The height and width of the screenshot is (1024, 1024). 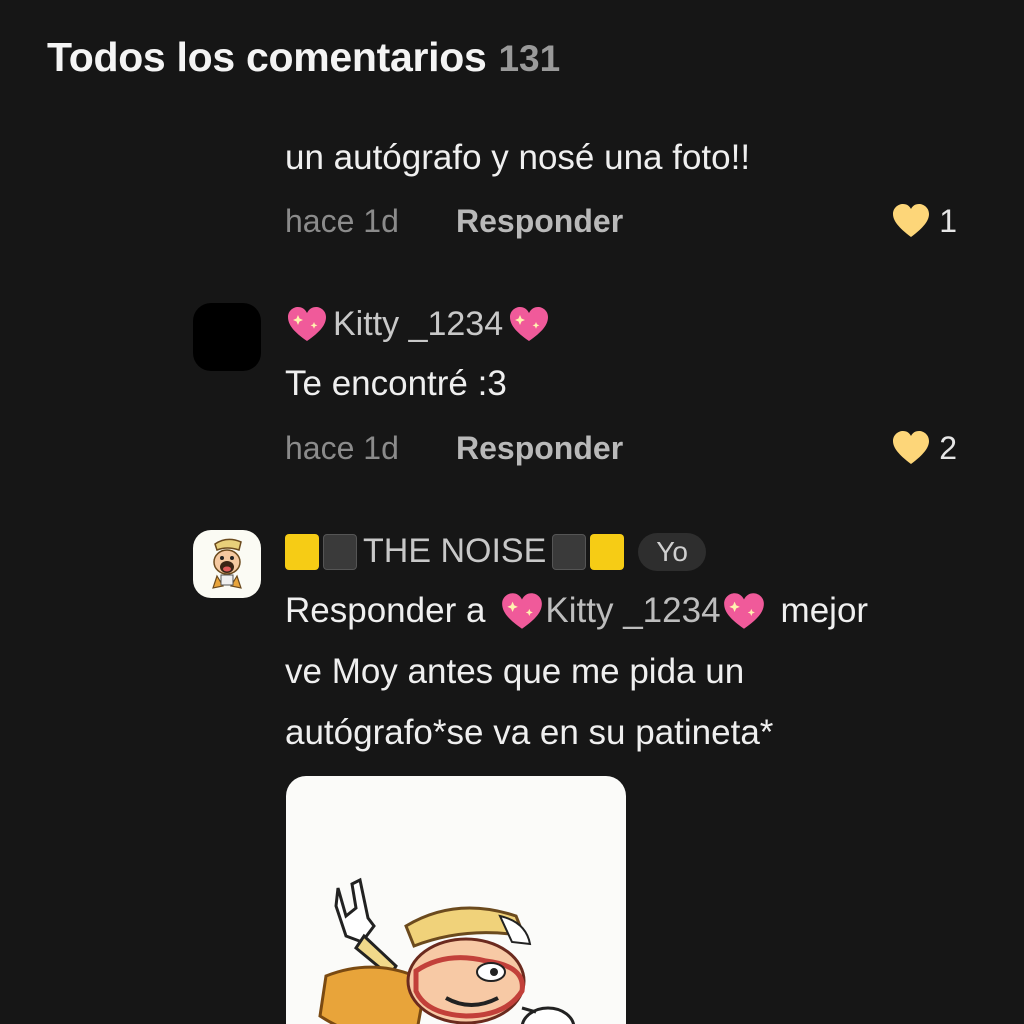 I want to click on comments-header: Todos los comentarios 131, so click(x=303, y=57).